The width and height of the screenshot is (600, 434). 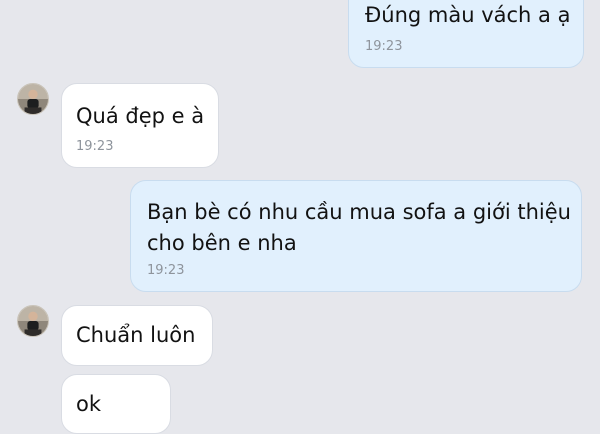 What do you see at coordinates (359, 212) in the screenshot?
I see `message-text-line-1: Bạn bè có nhu cầu mua sofa a giới thiệu` at bounding box center [359, 212].